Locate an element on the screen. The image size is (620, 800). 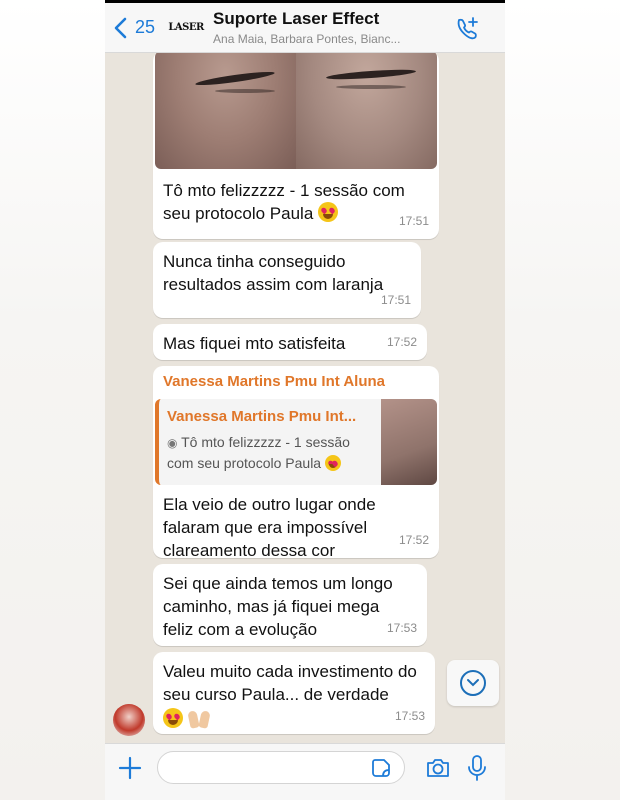
message-text: Mas fiquei mto satisfeita is located at coordinates (254, 343).